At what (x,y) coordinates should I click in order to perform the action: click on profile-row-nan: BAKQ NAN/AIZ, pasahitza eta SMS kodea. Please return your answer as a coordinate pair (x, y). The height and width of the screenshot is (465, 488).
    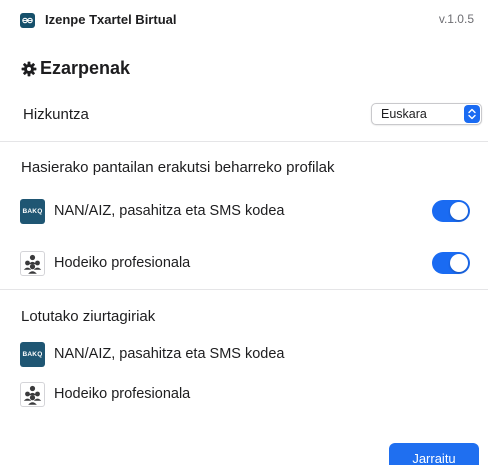
    Looking at the image, I should click on (250, 212).